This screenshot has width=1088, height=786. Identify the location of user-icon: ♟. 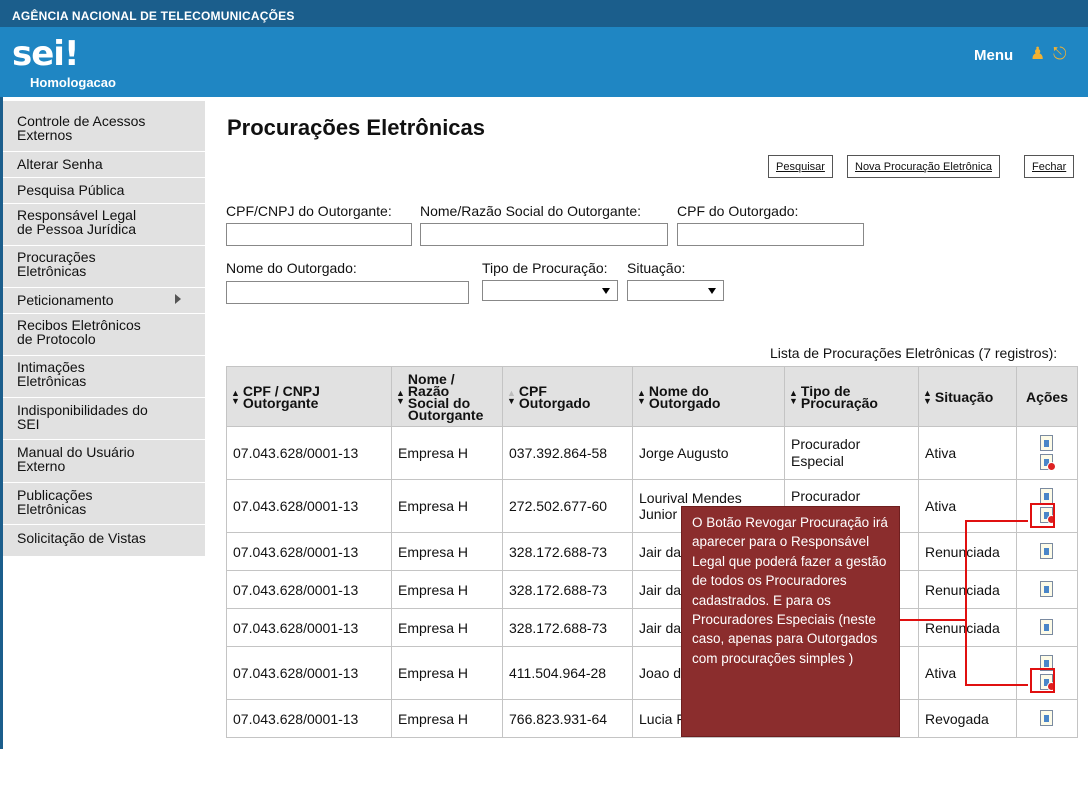
(1037, 54).